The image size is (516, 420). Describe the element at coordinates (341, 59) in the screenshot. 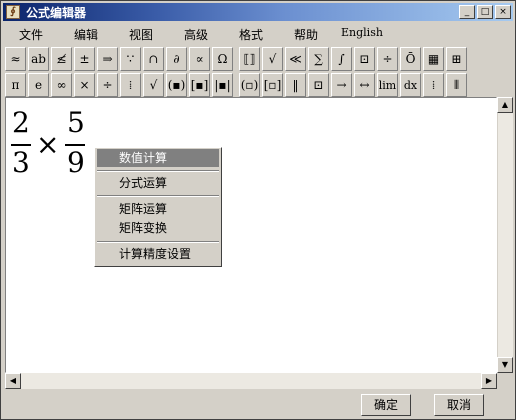

I see `tool-integrals: ∫` at that location.